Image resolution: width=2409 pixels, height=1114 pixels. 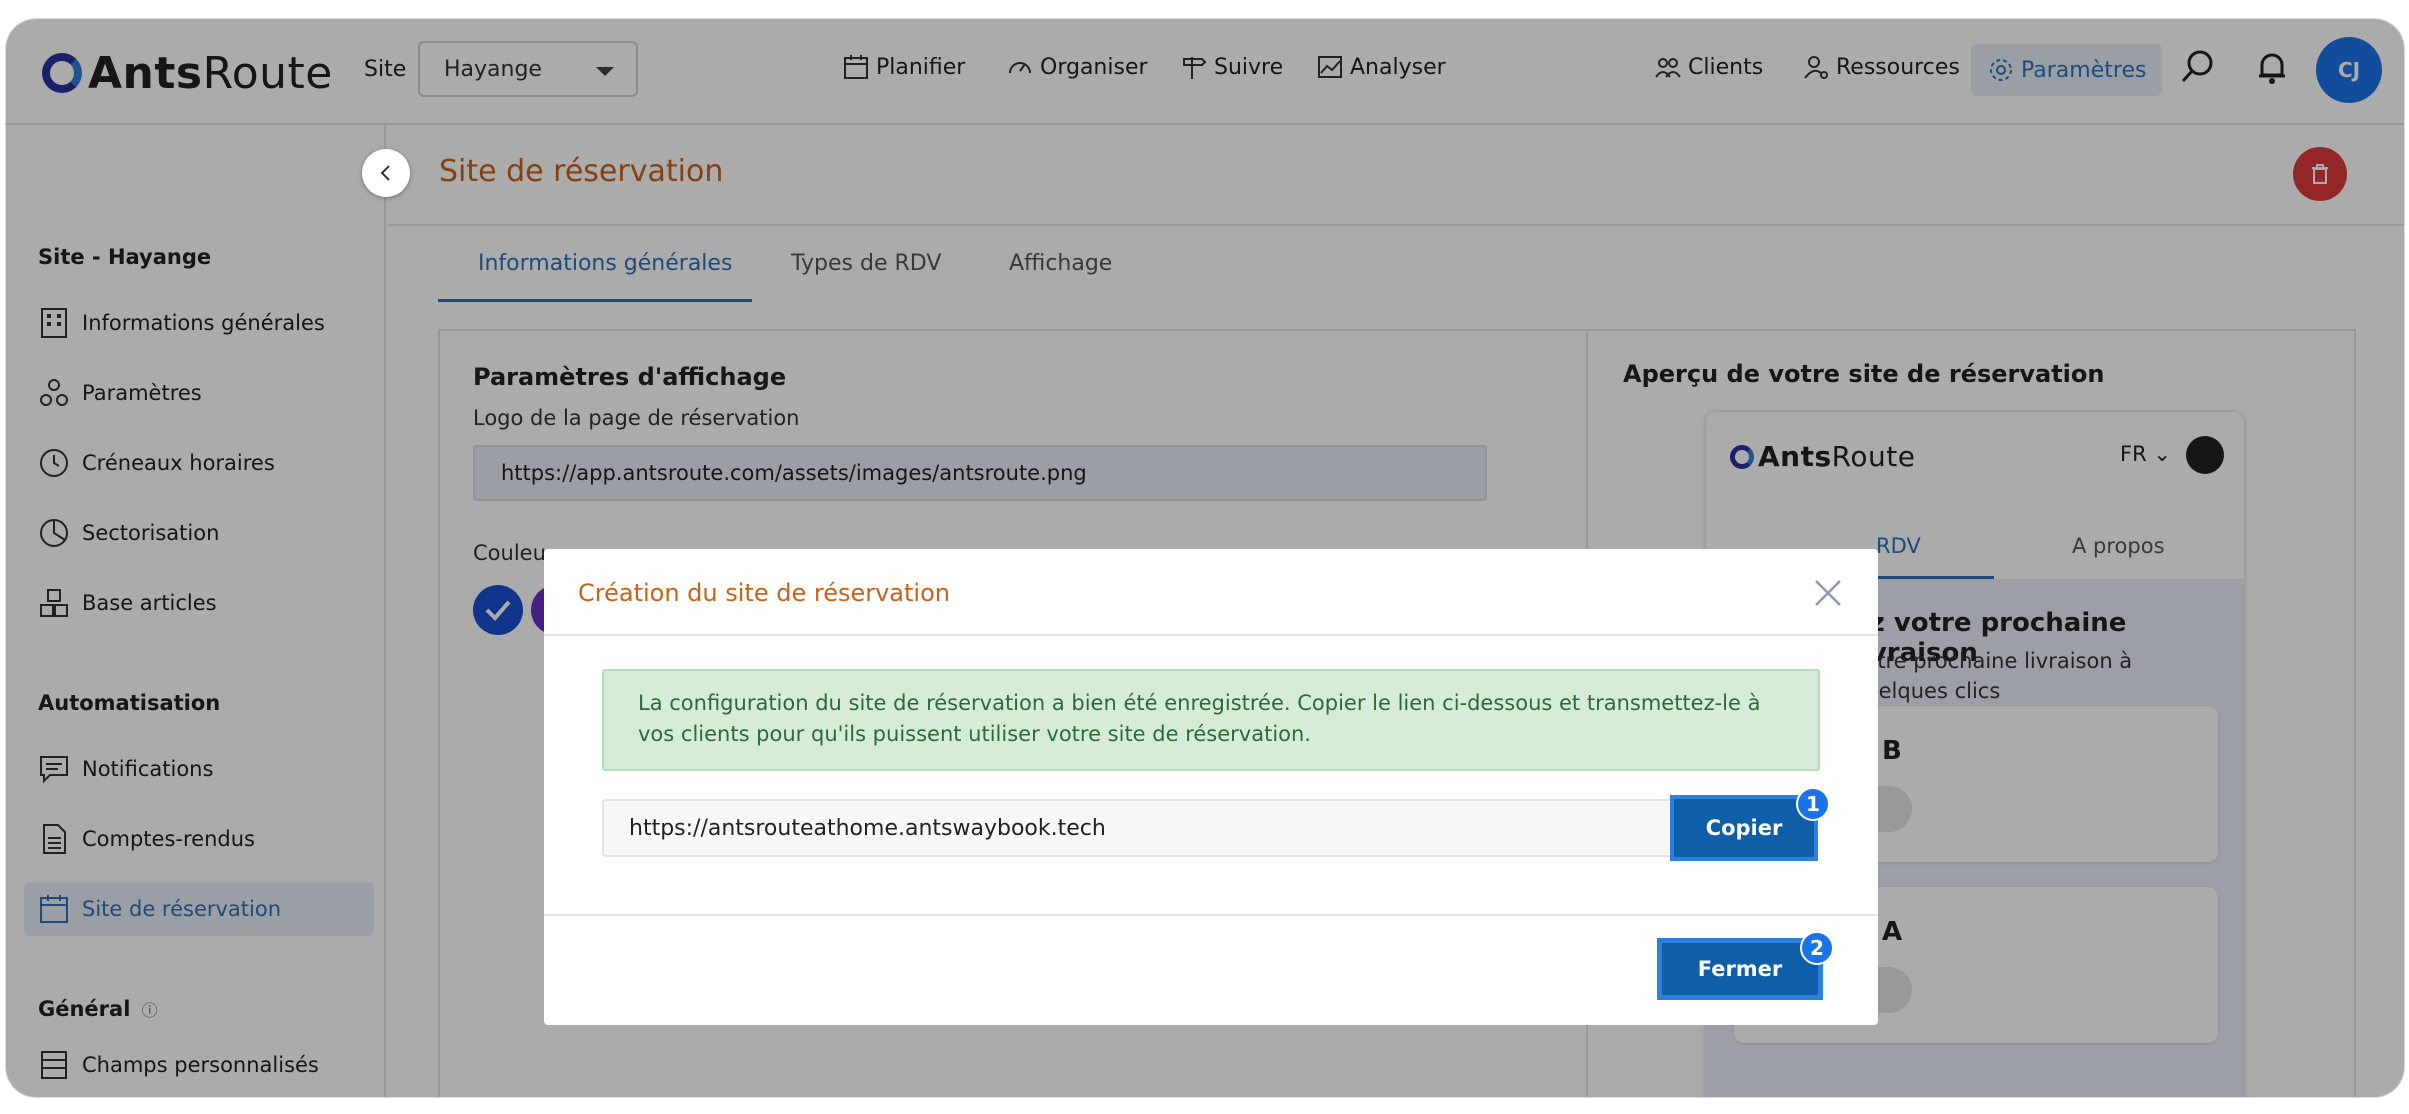 I want to click on close-button: Fermer, so click(x=1740, y=969).